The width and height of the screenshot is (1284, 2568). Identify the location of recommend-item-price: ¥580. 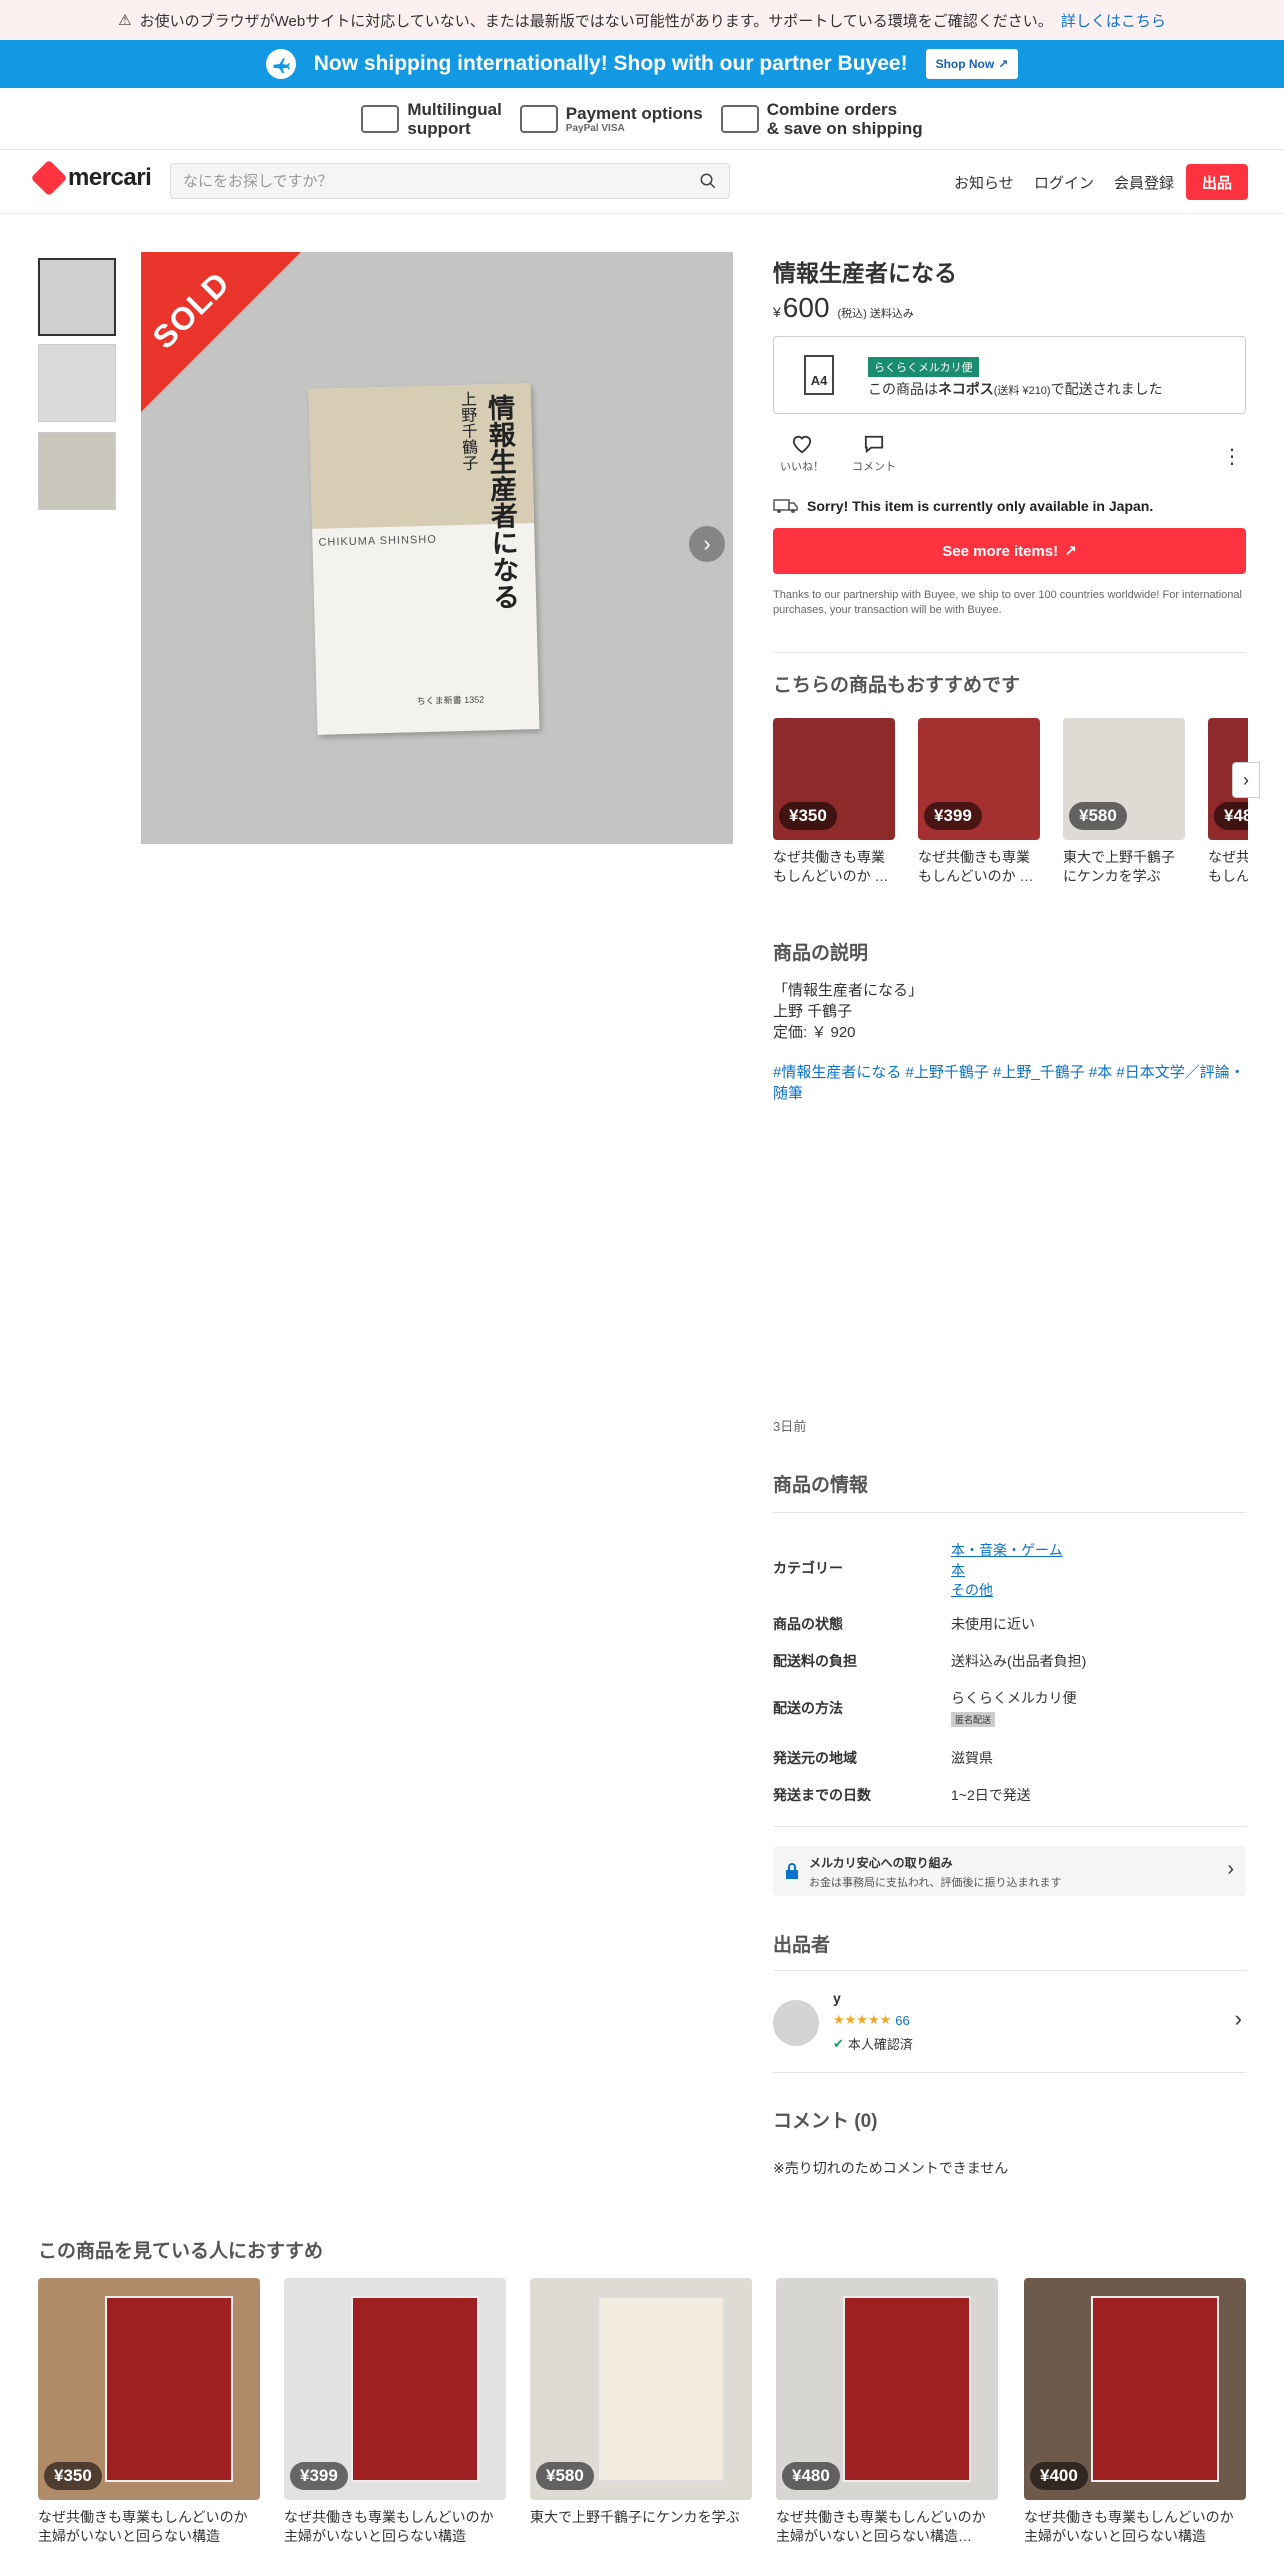
(1098, 816).